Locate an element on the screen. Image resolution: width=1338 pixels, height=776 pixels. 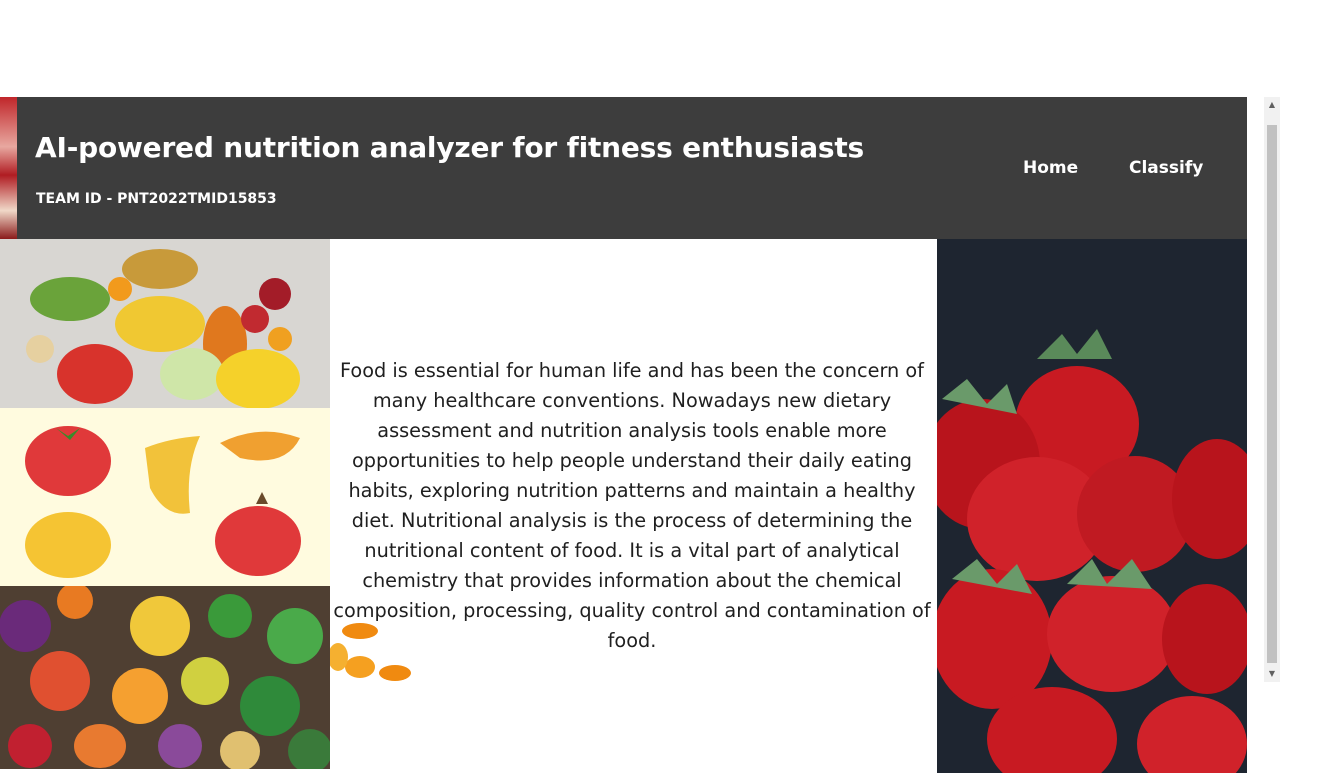
arrow-up-icon: ▲ is located at coordinates (1272, 105).